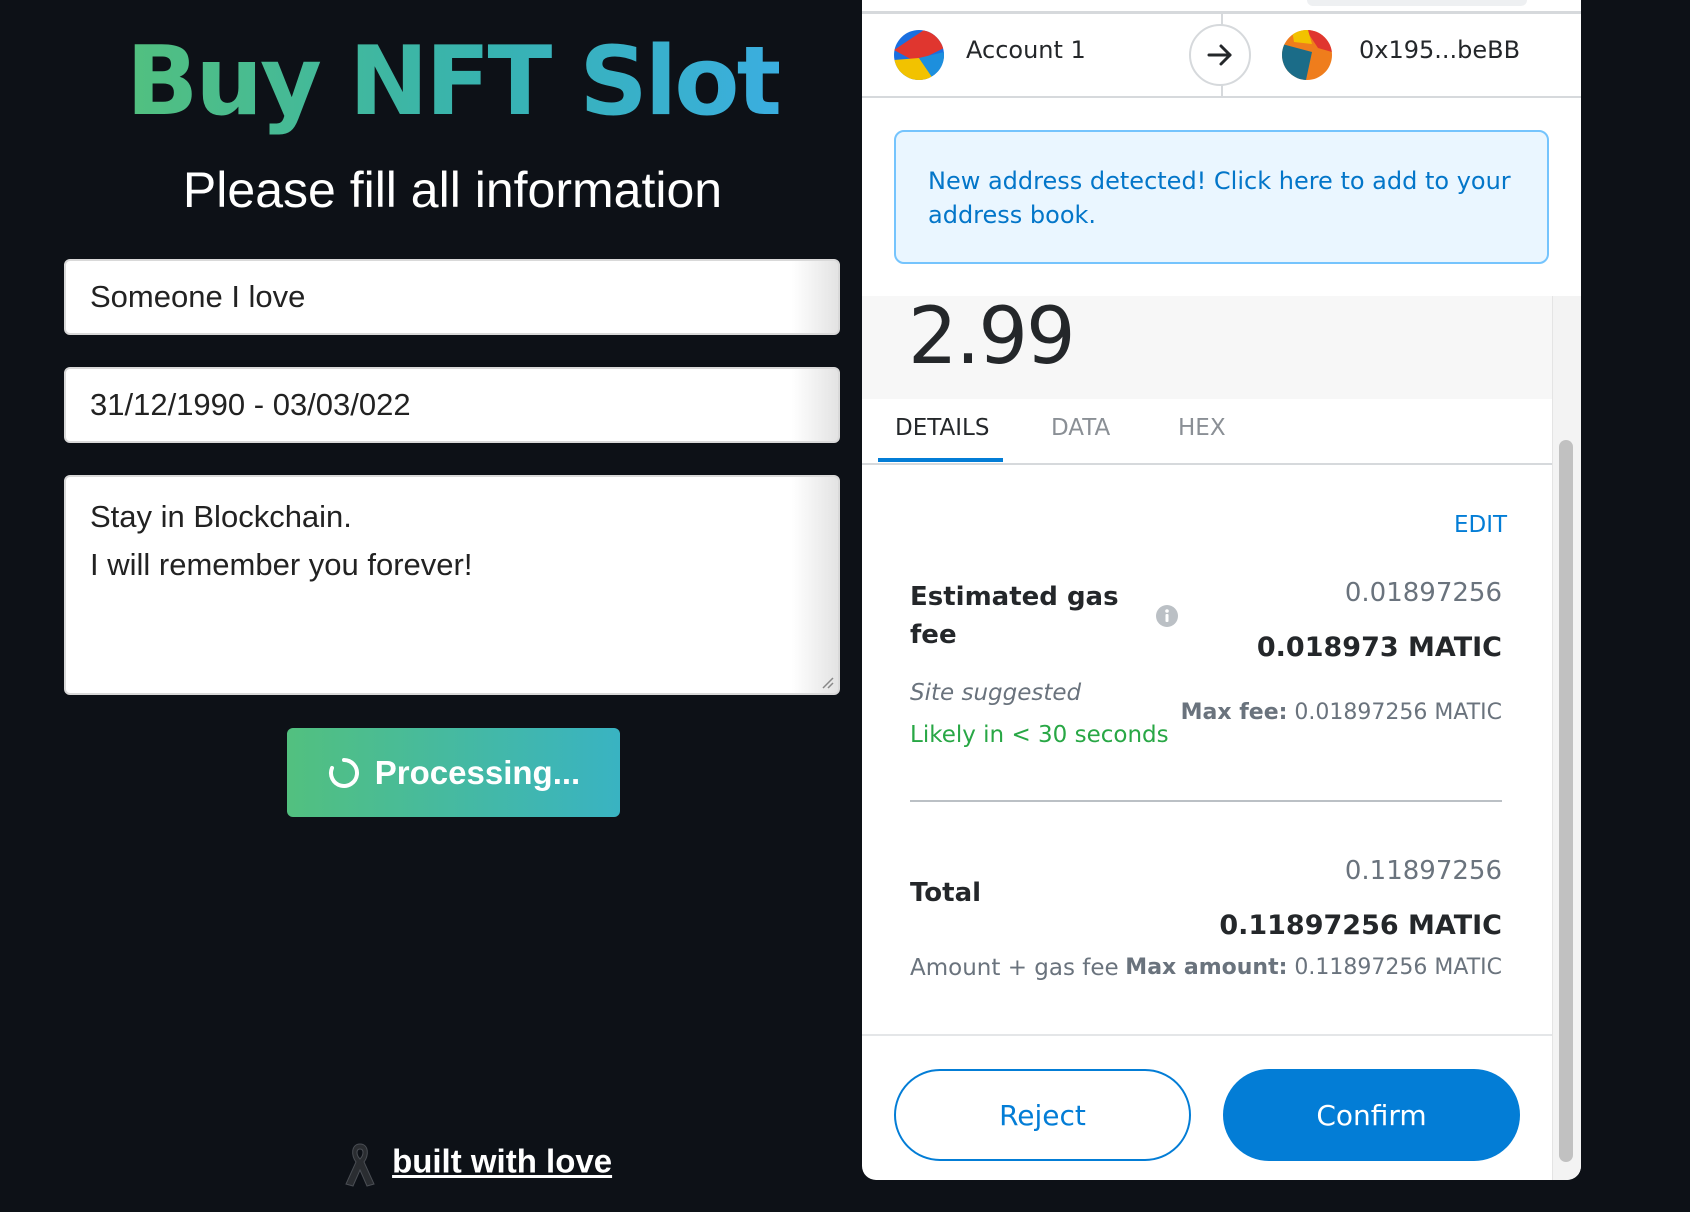 The width and height of the screenshot is (1690, 1212). I want to click on from-account-name: Account 1, so click(1026, 50).